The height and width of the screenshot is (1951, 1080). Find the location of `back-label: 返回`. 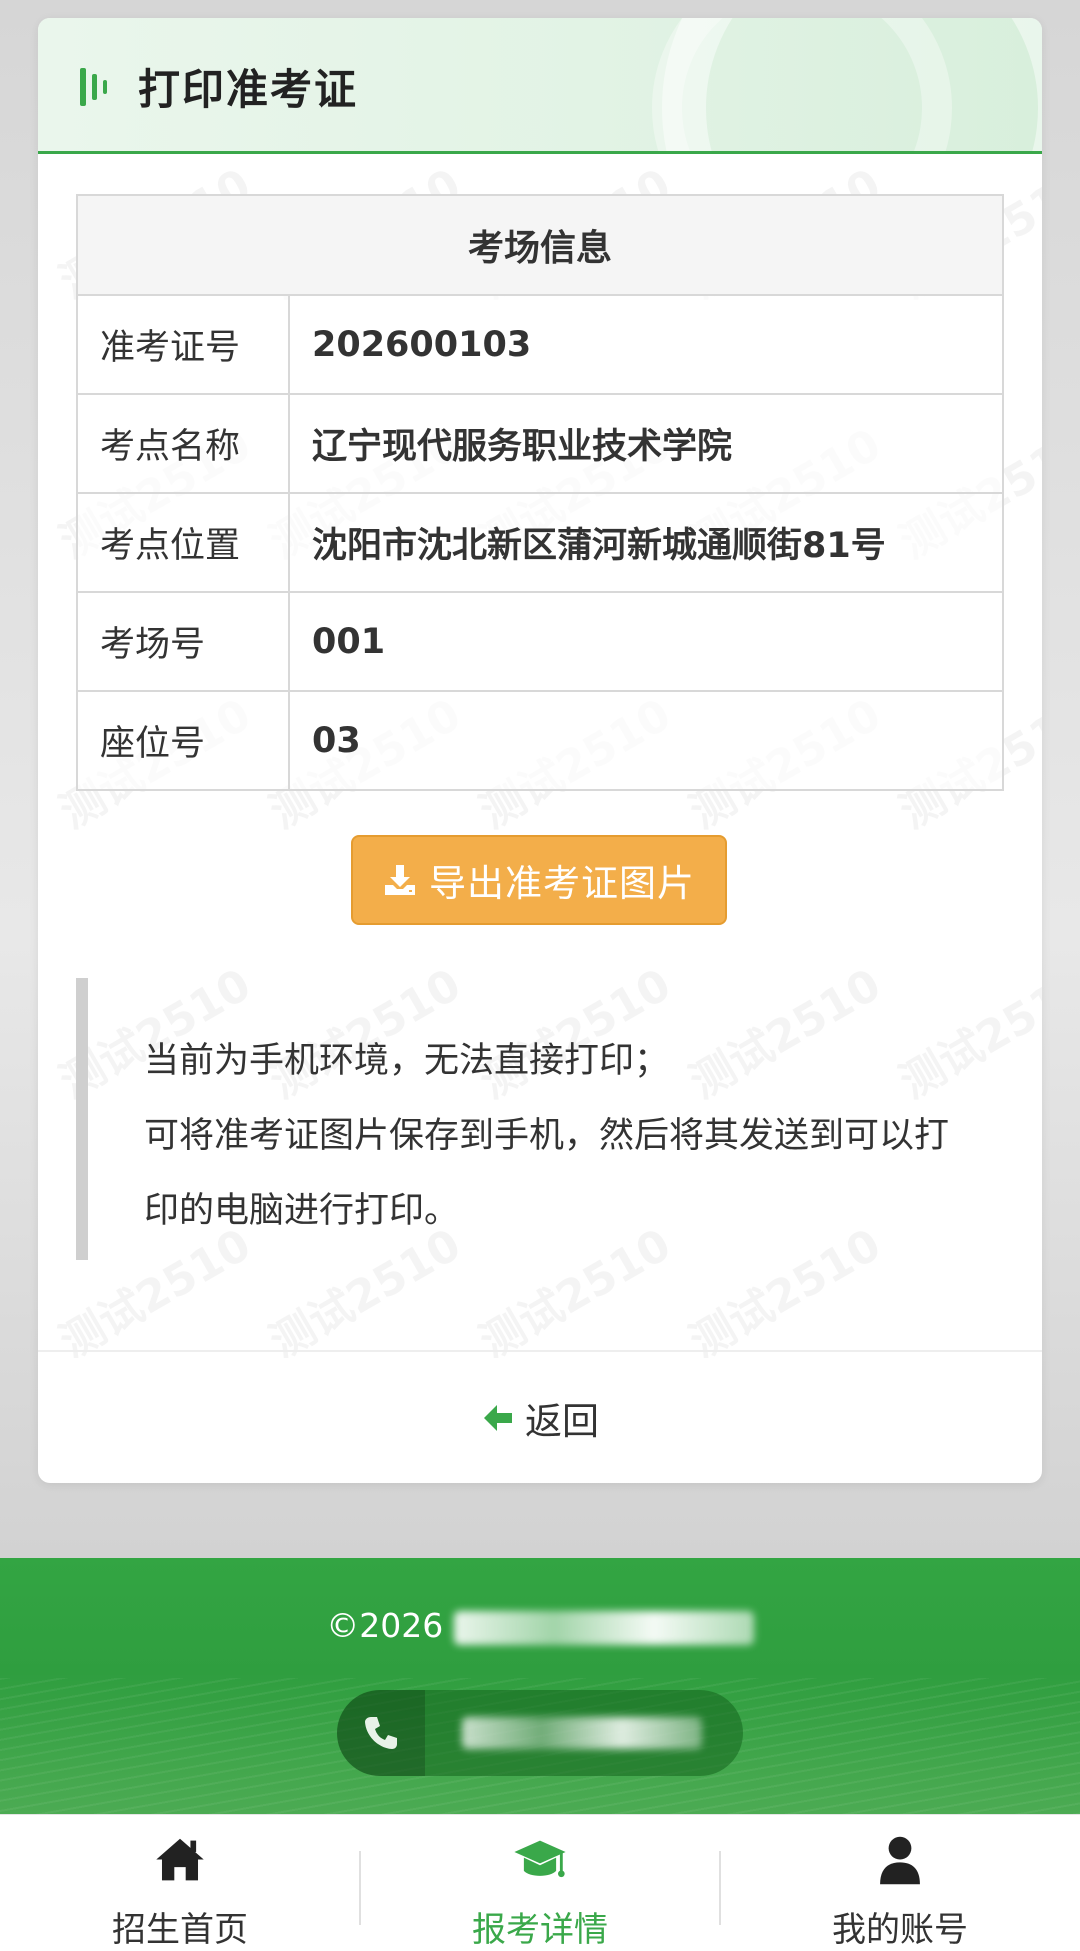

back-label: 返回 is located at coordinates (562, 1421).